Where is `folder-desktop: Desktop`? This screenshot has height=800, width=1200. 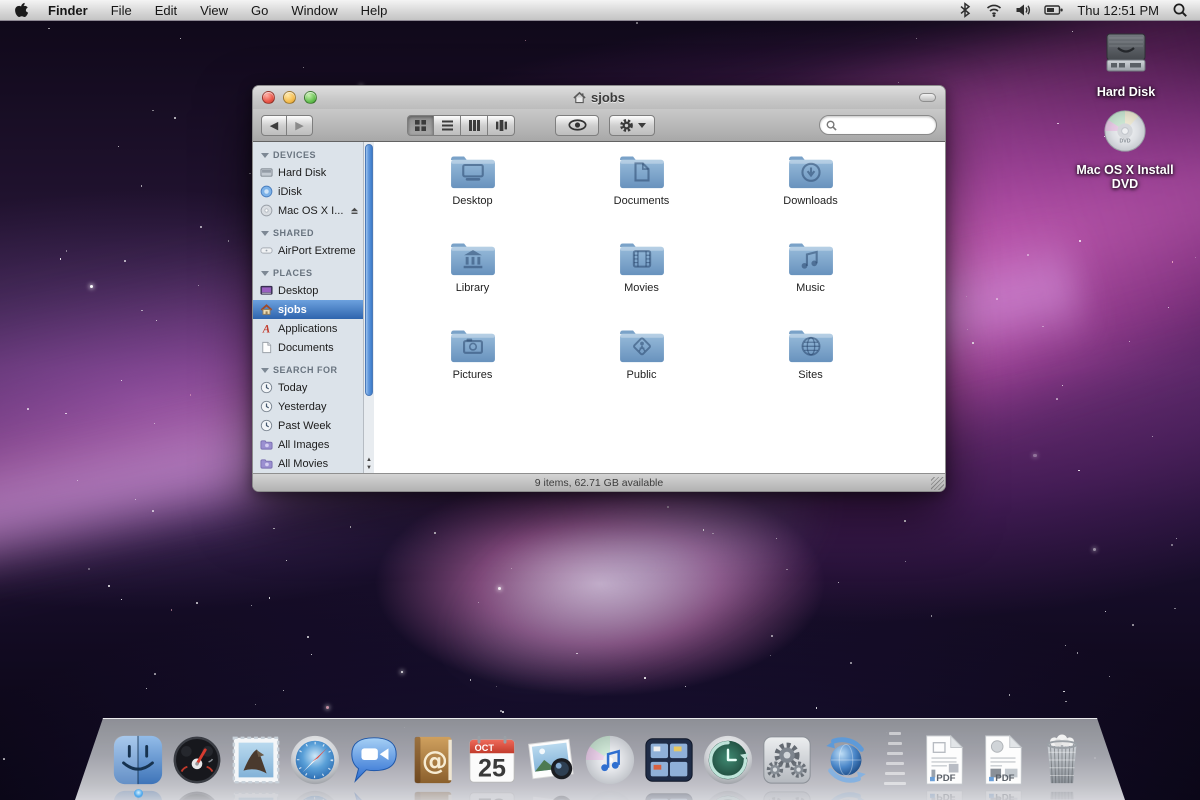 folder-desktop: Desktop is located at coordinates (472, 195).